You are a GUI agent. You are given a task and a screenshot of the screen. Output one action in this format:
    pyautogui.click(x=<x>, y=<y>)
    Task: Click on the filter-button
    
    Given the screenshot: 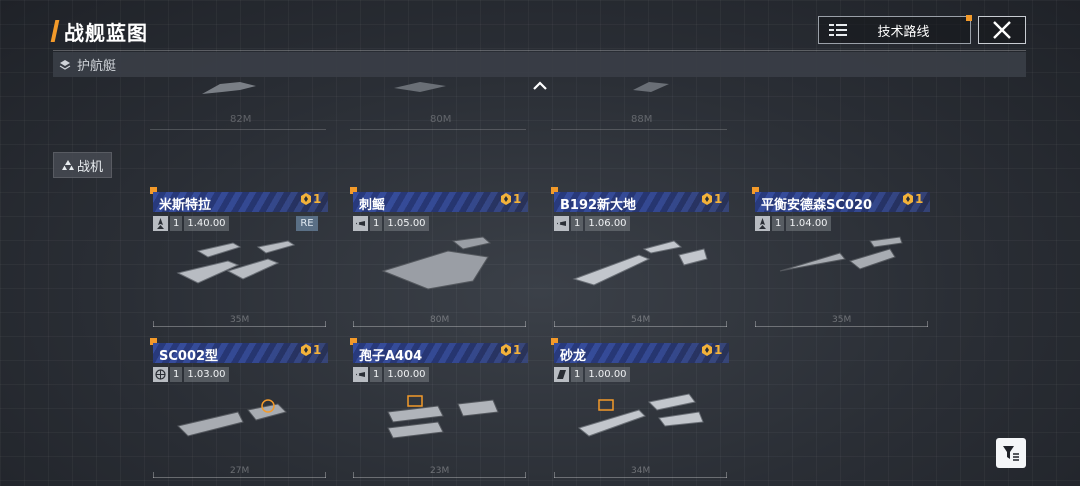 What is the action you would take?
    pyautogui.click(x=1011, y=453)
    